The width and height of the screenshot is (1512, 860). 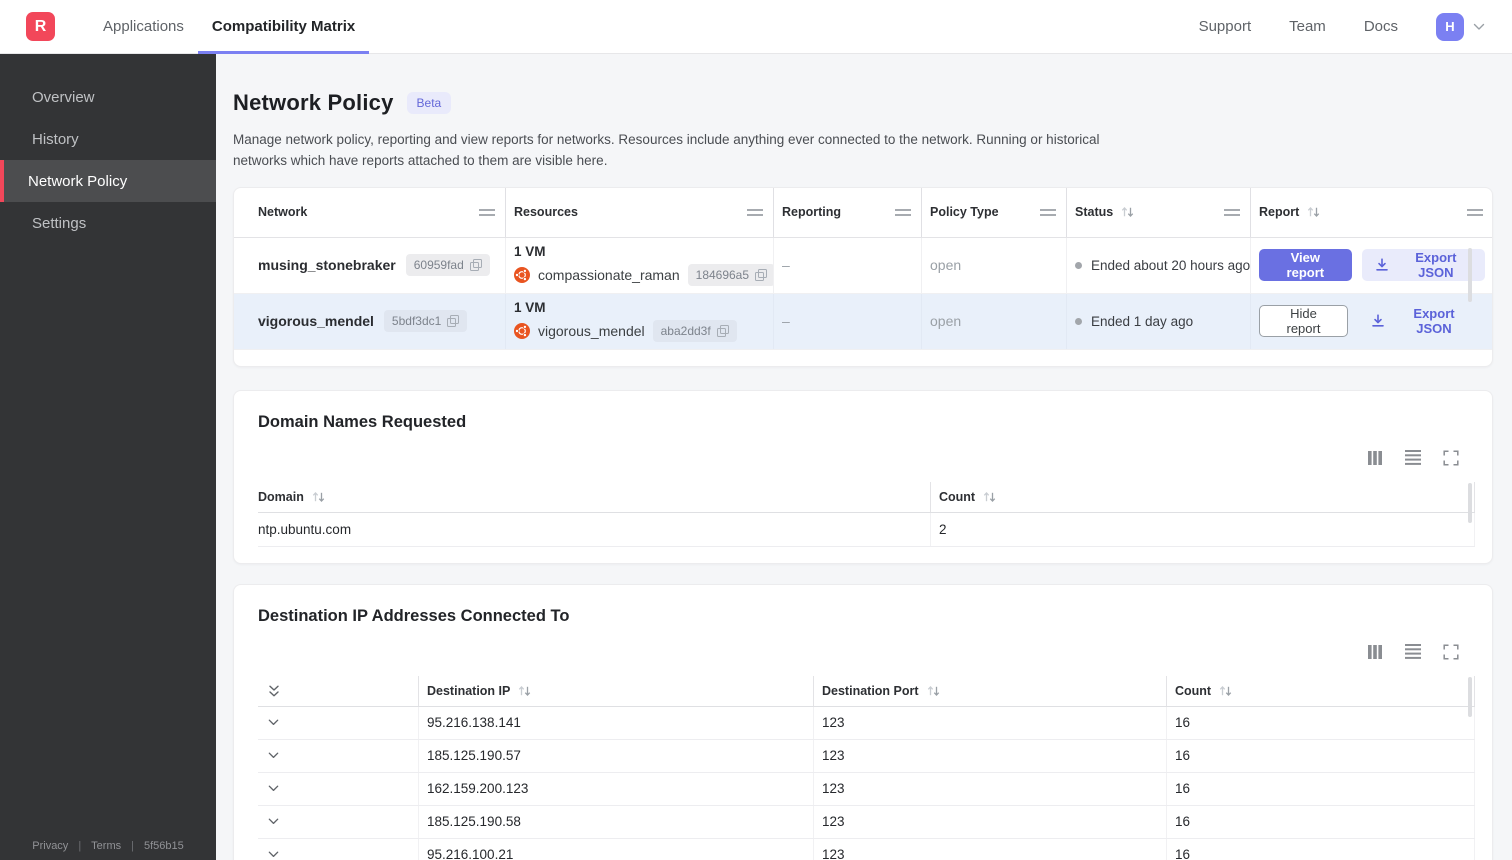 What do you see at coordinates (694, 331) in the screenshot?
I see `resource-id-badge: aba2dd3f` at bounding box center [694, 331].